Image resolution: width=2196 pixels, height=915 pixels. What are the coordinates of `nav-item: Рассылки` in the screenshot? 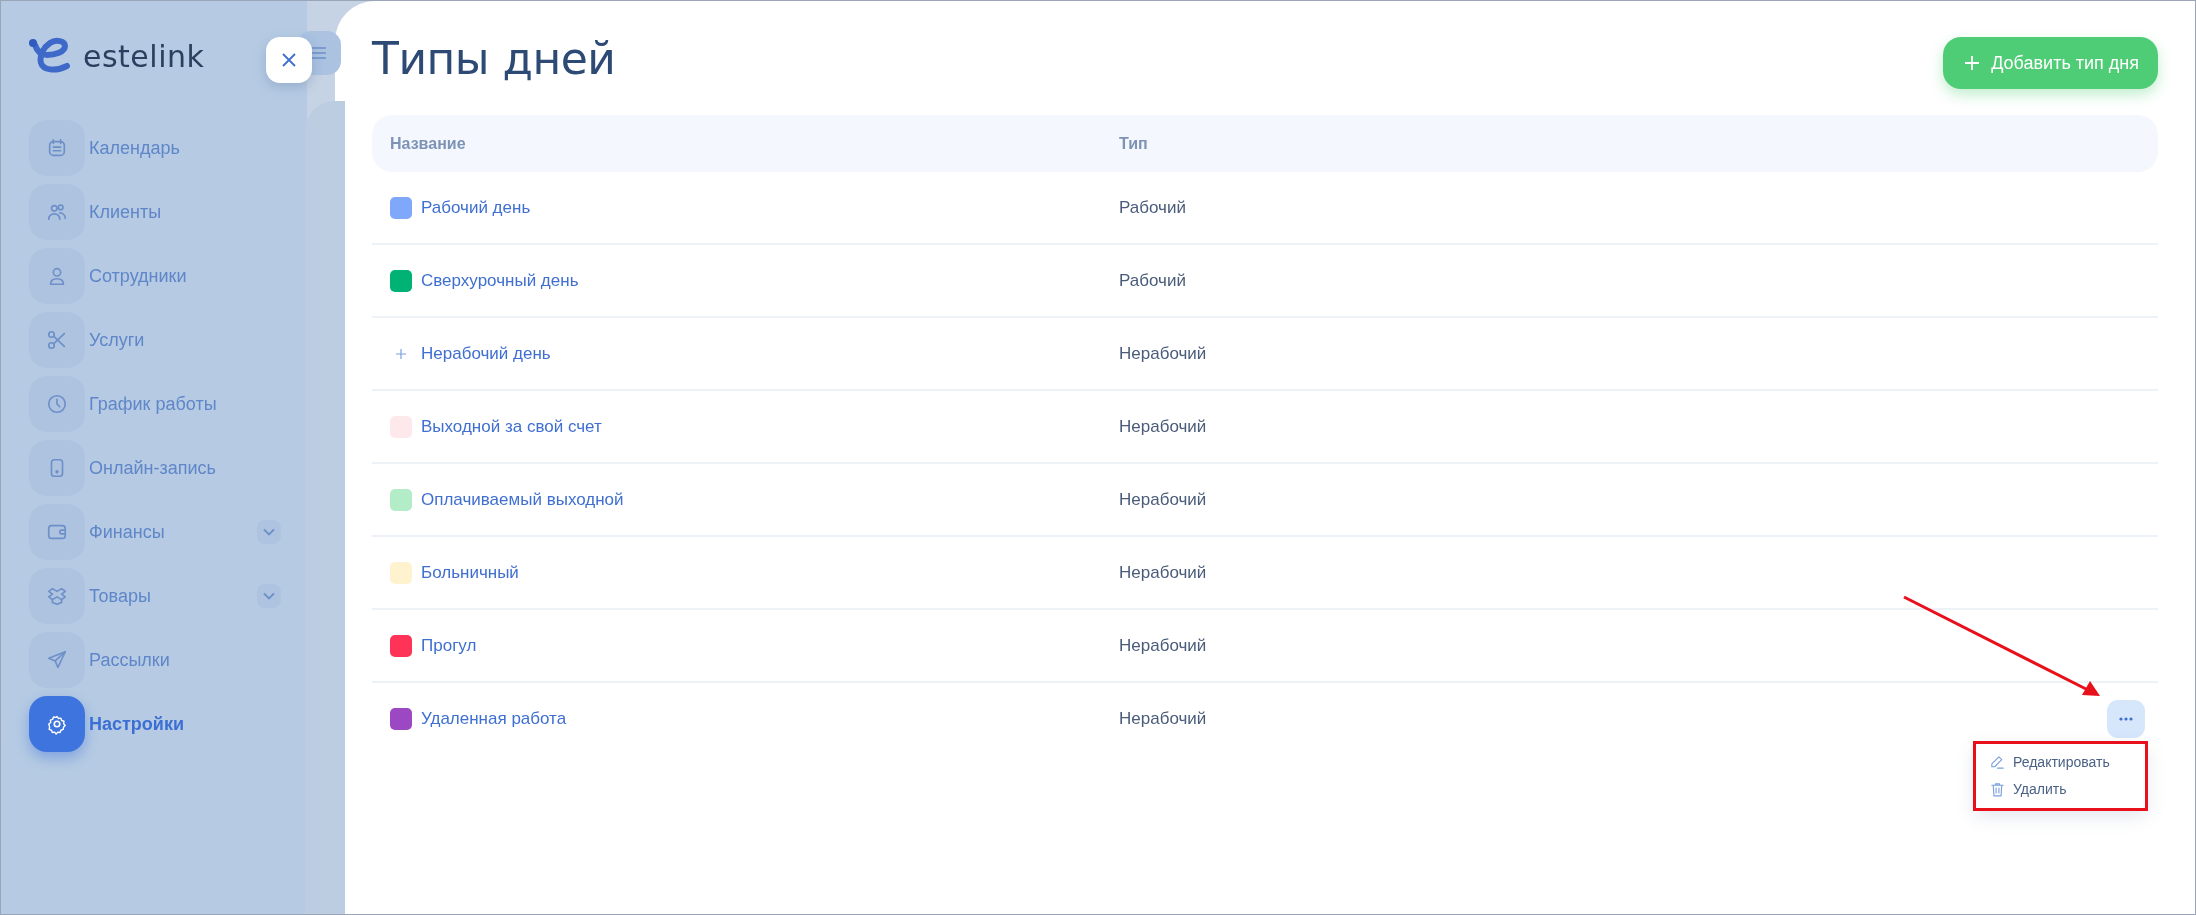 It's located at (185, 660).